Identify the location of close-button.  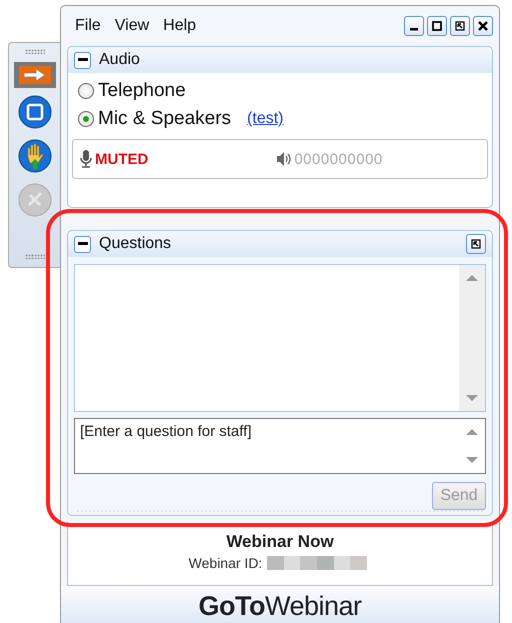
(483, 26).